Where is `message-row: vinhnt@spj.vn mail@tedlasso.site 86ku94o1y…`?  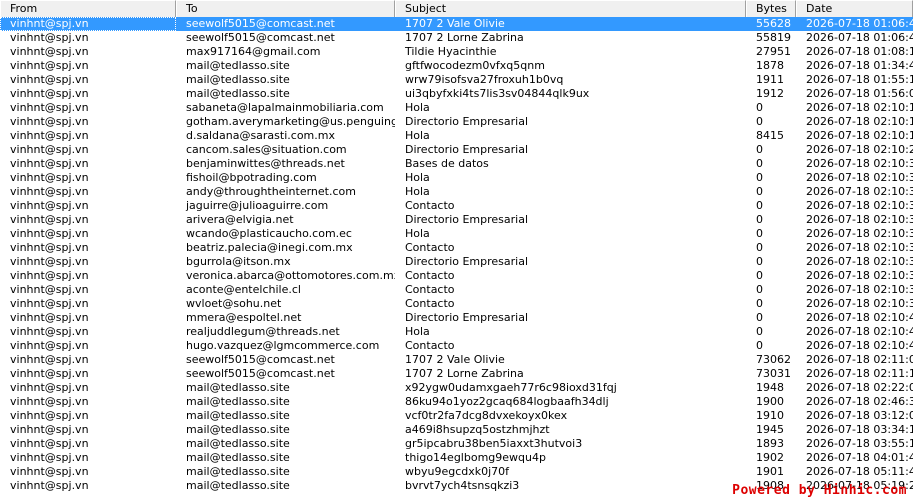 message-row: vinhnt@spj.vn mail@tedlasso.site 86ku94o1y… is located at coordinates (456, 402).